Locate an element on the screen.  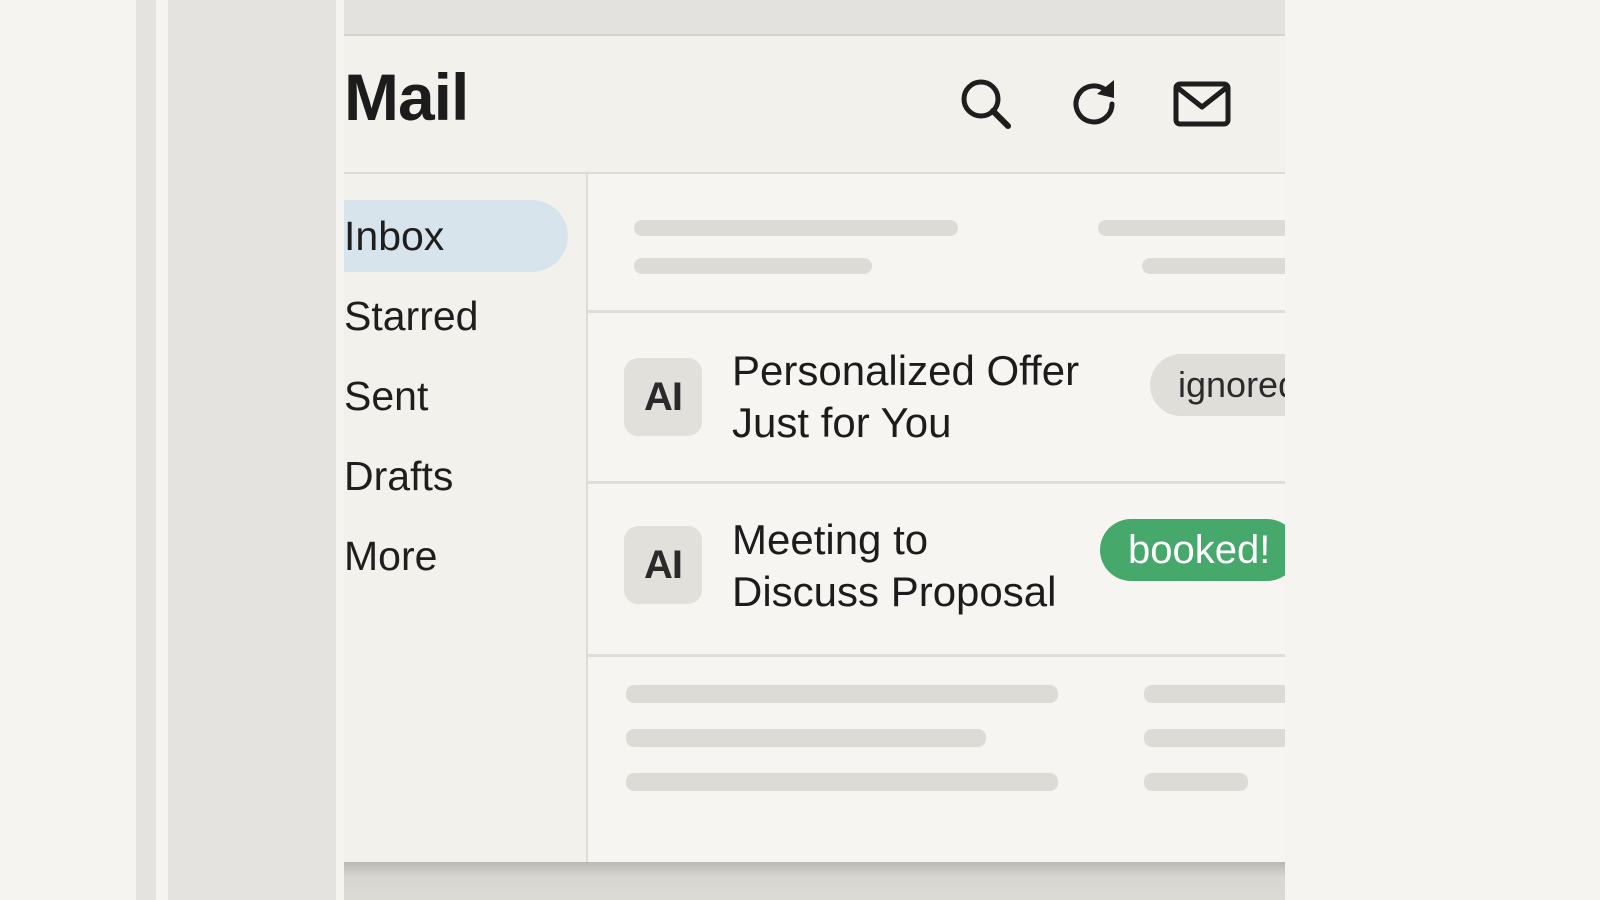
sidebar: Inbox Starred Sent Drafts More is located at coordinates (466, 518).